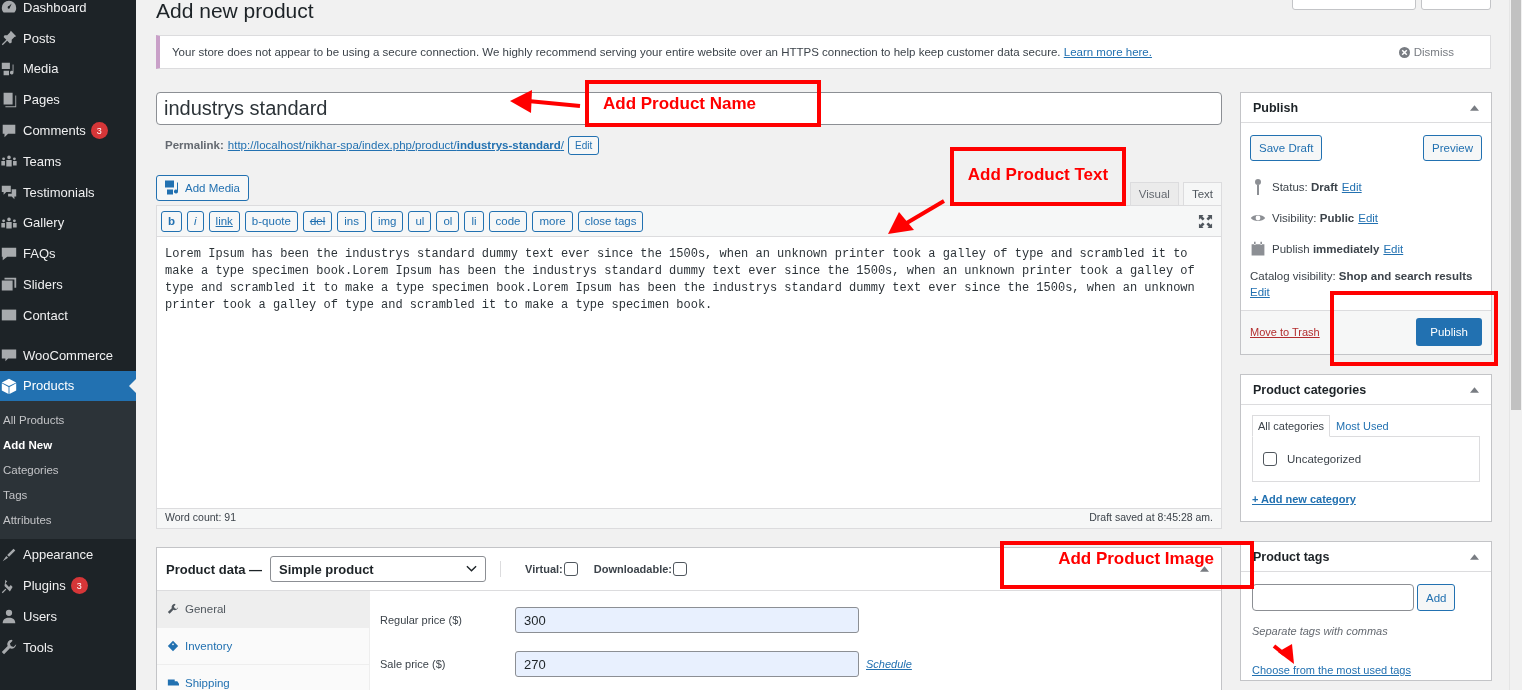 This screenshot has height=690, width=1522. I want to click on sidebar-item: Appearance, so click(68, 555).